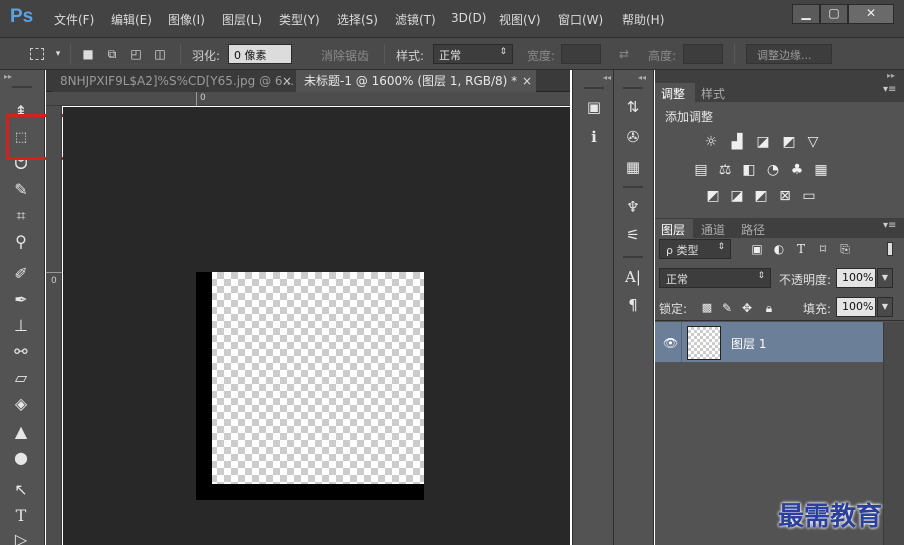 The image size is (904, 545). What do you see at coordinates (581, 54) in the screenshot?
I see `width-input` at bounding box center [581, 54].